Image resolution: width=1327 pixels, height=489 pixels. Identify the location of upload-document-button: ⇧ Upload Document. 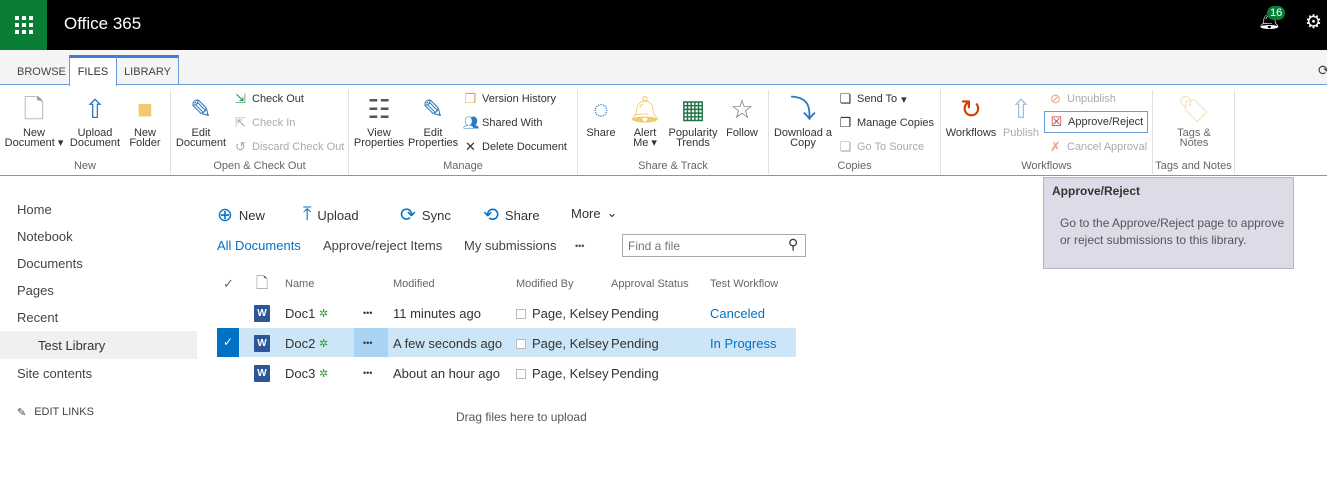
(95, 119).